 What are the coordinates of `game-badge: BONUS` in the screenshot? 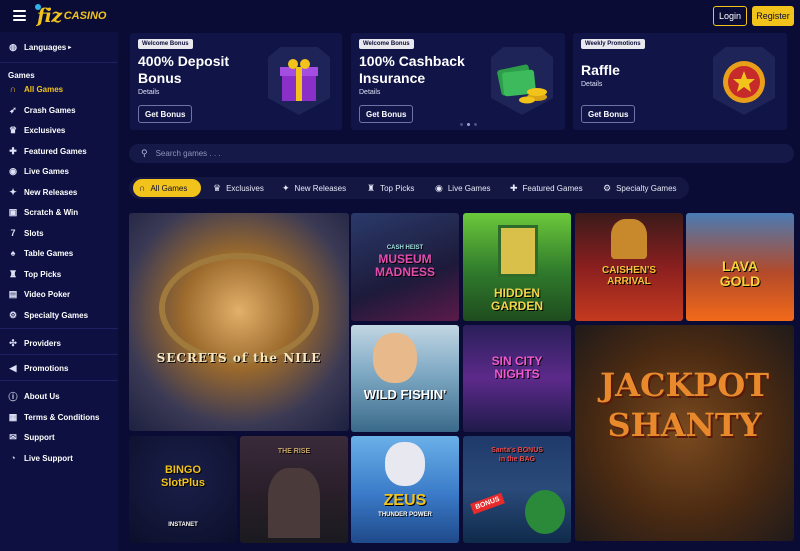 It's located at (488, 503).